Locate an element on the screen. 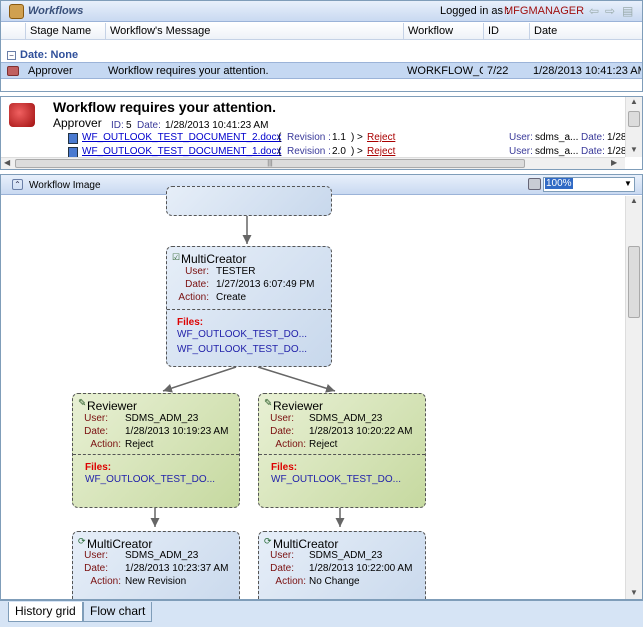 The height and width of the screenshot is (627, 643). detail-vscrollbar: ▲ ▼ is located at coordinates (633, 127).